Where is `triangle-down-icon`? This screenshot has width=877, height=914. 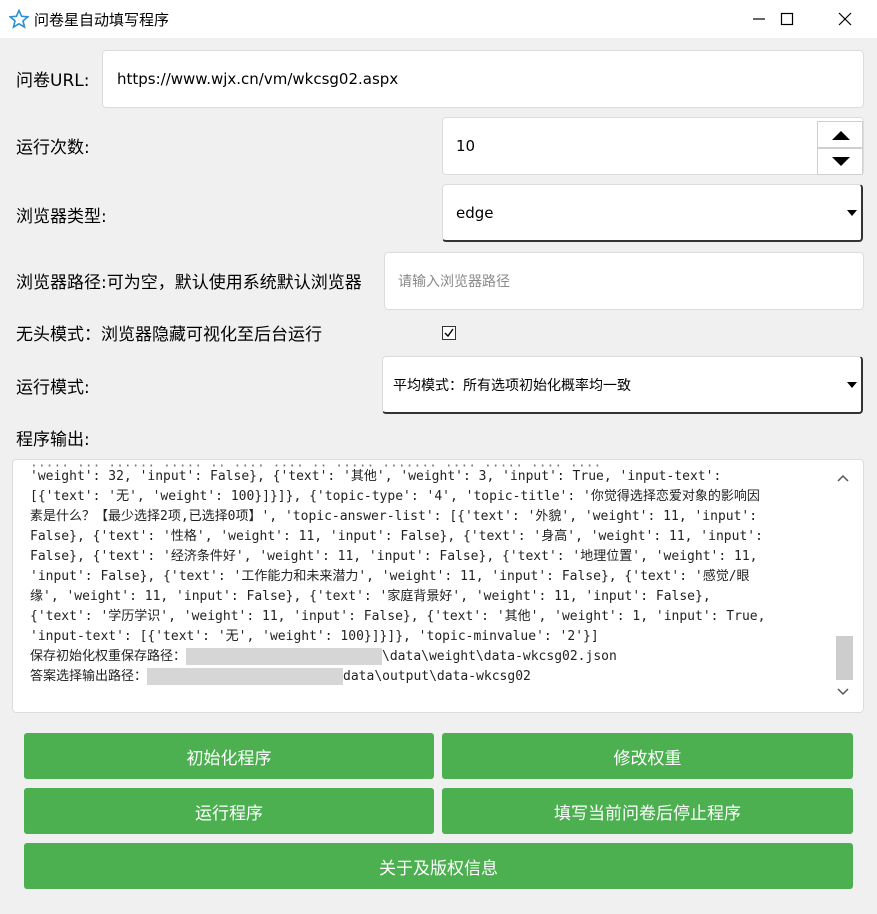 triangle-down-icon is located at coordinates (841, 161).